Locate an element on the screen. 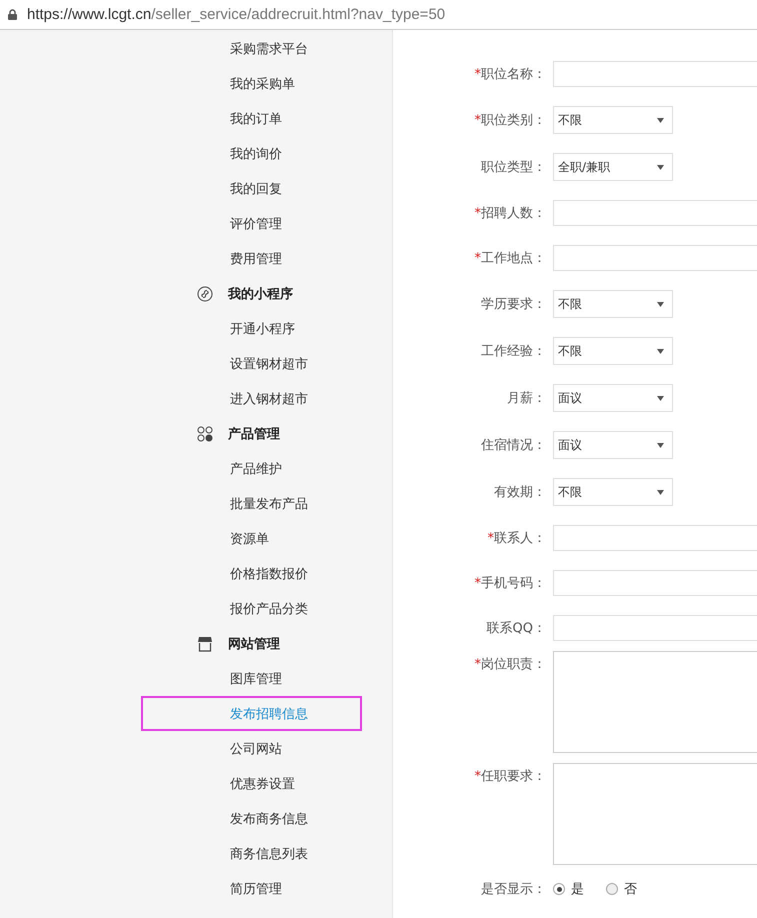  field-label: 是否显示： is located at coordinates (513, 889).